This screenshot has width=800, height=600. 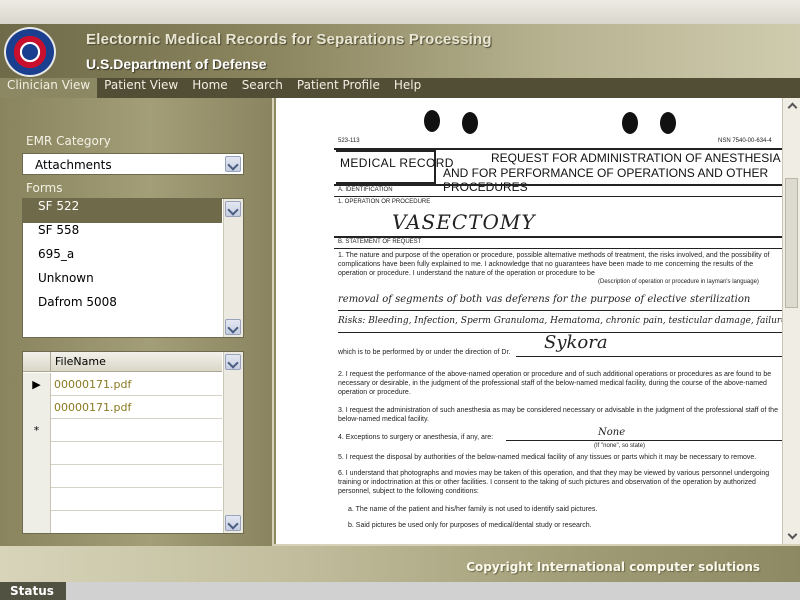 I want to click on form-item-dafrom5008: Dafrom 5008, so click(x=122, y=307).